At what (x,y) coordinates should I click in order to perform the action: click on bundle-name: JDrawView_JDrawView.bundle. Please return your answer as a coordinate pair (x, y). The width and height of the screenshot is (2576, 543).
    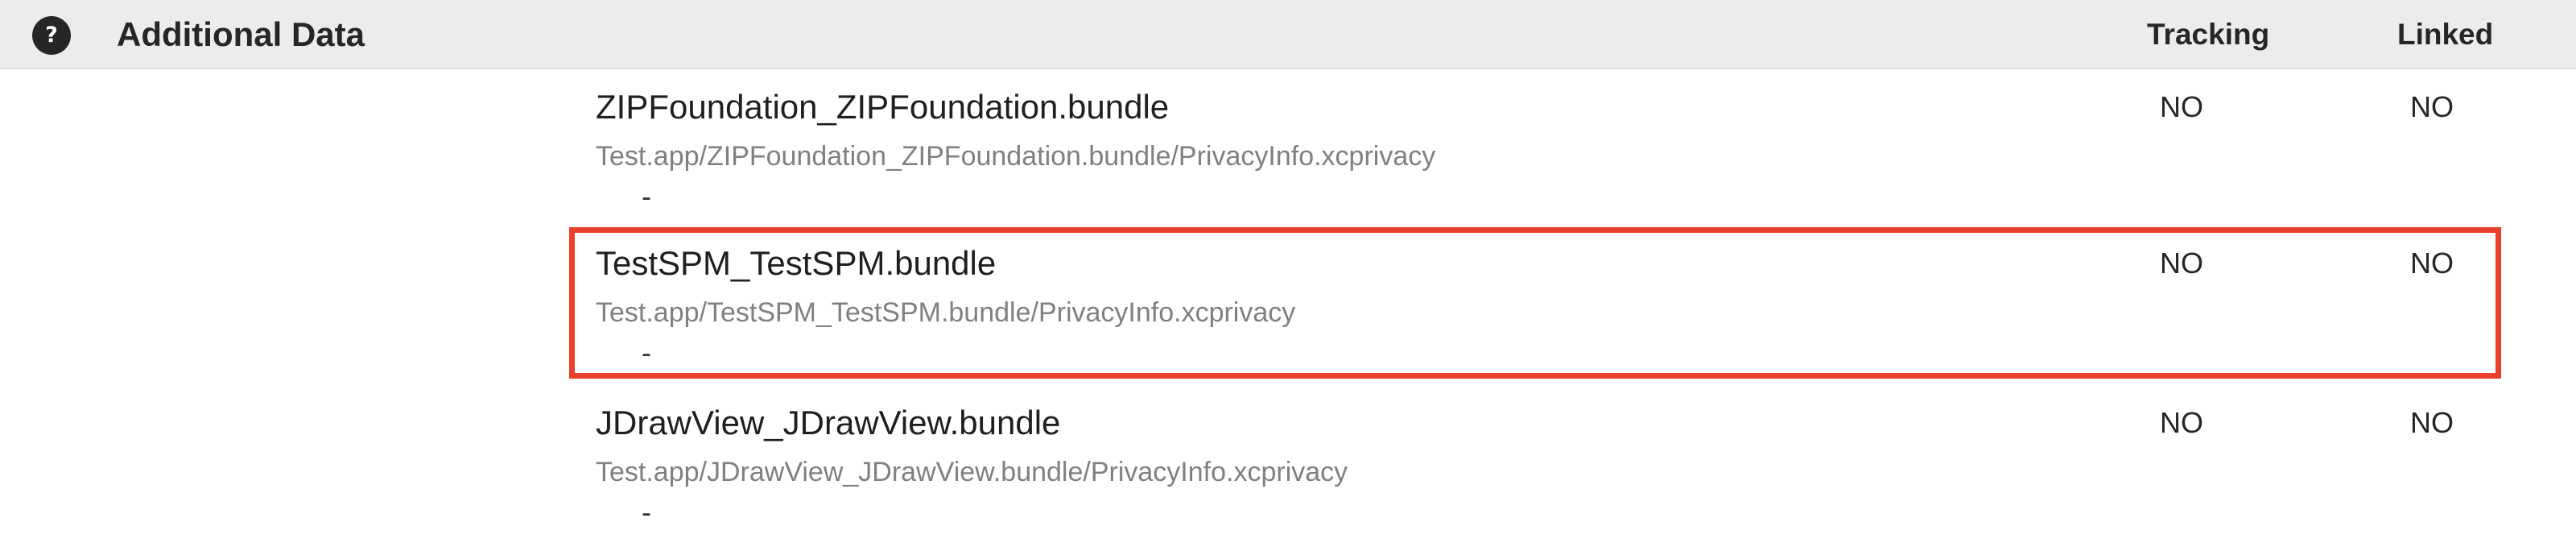
    Looking at the image, I should click on (828, 422).